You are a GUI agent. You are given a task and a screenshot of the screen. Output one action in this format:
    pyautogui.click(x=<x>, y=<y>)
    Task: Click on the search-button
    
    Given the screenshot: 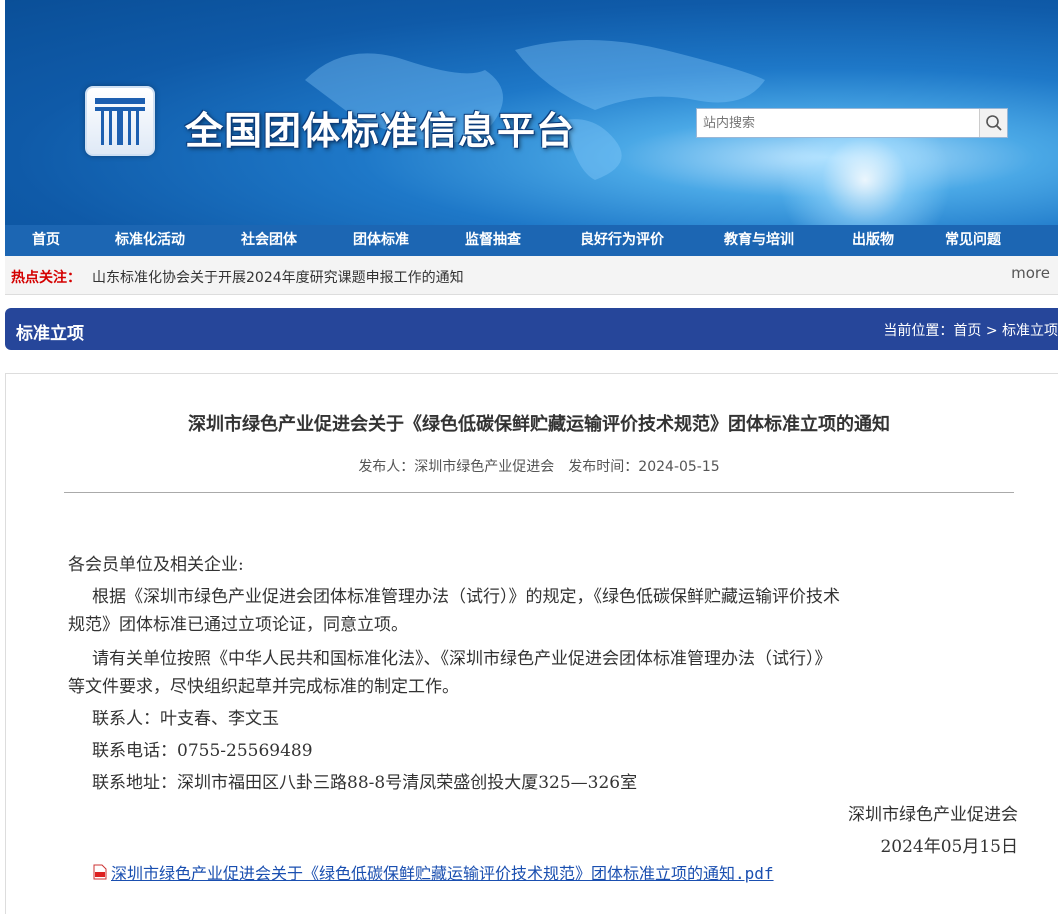 What is the action you would take?
    pyautogui.click(x=993, y=123)
    